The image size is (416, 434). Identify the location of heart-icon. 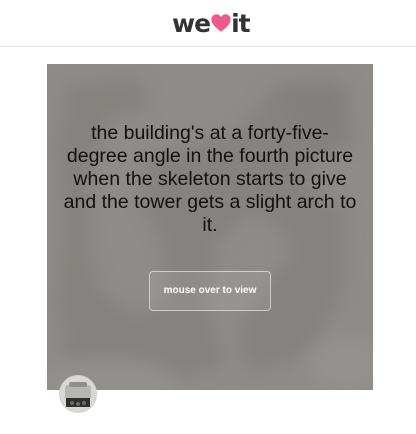
(221, 23).